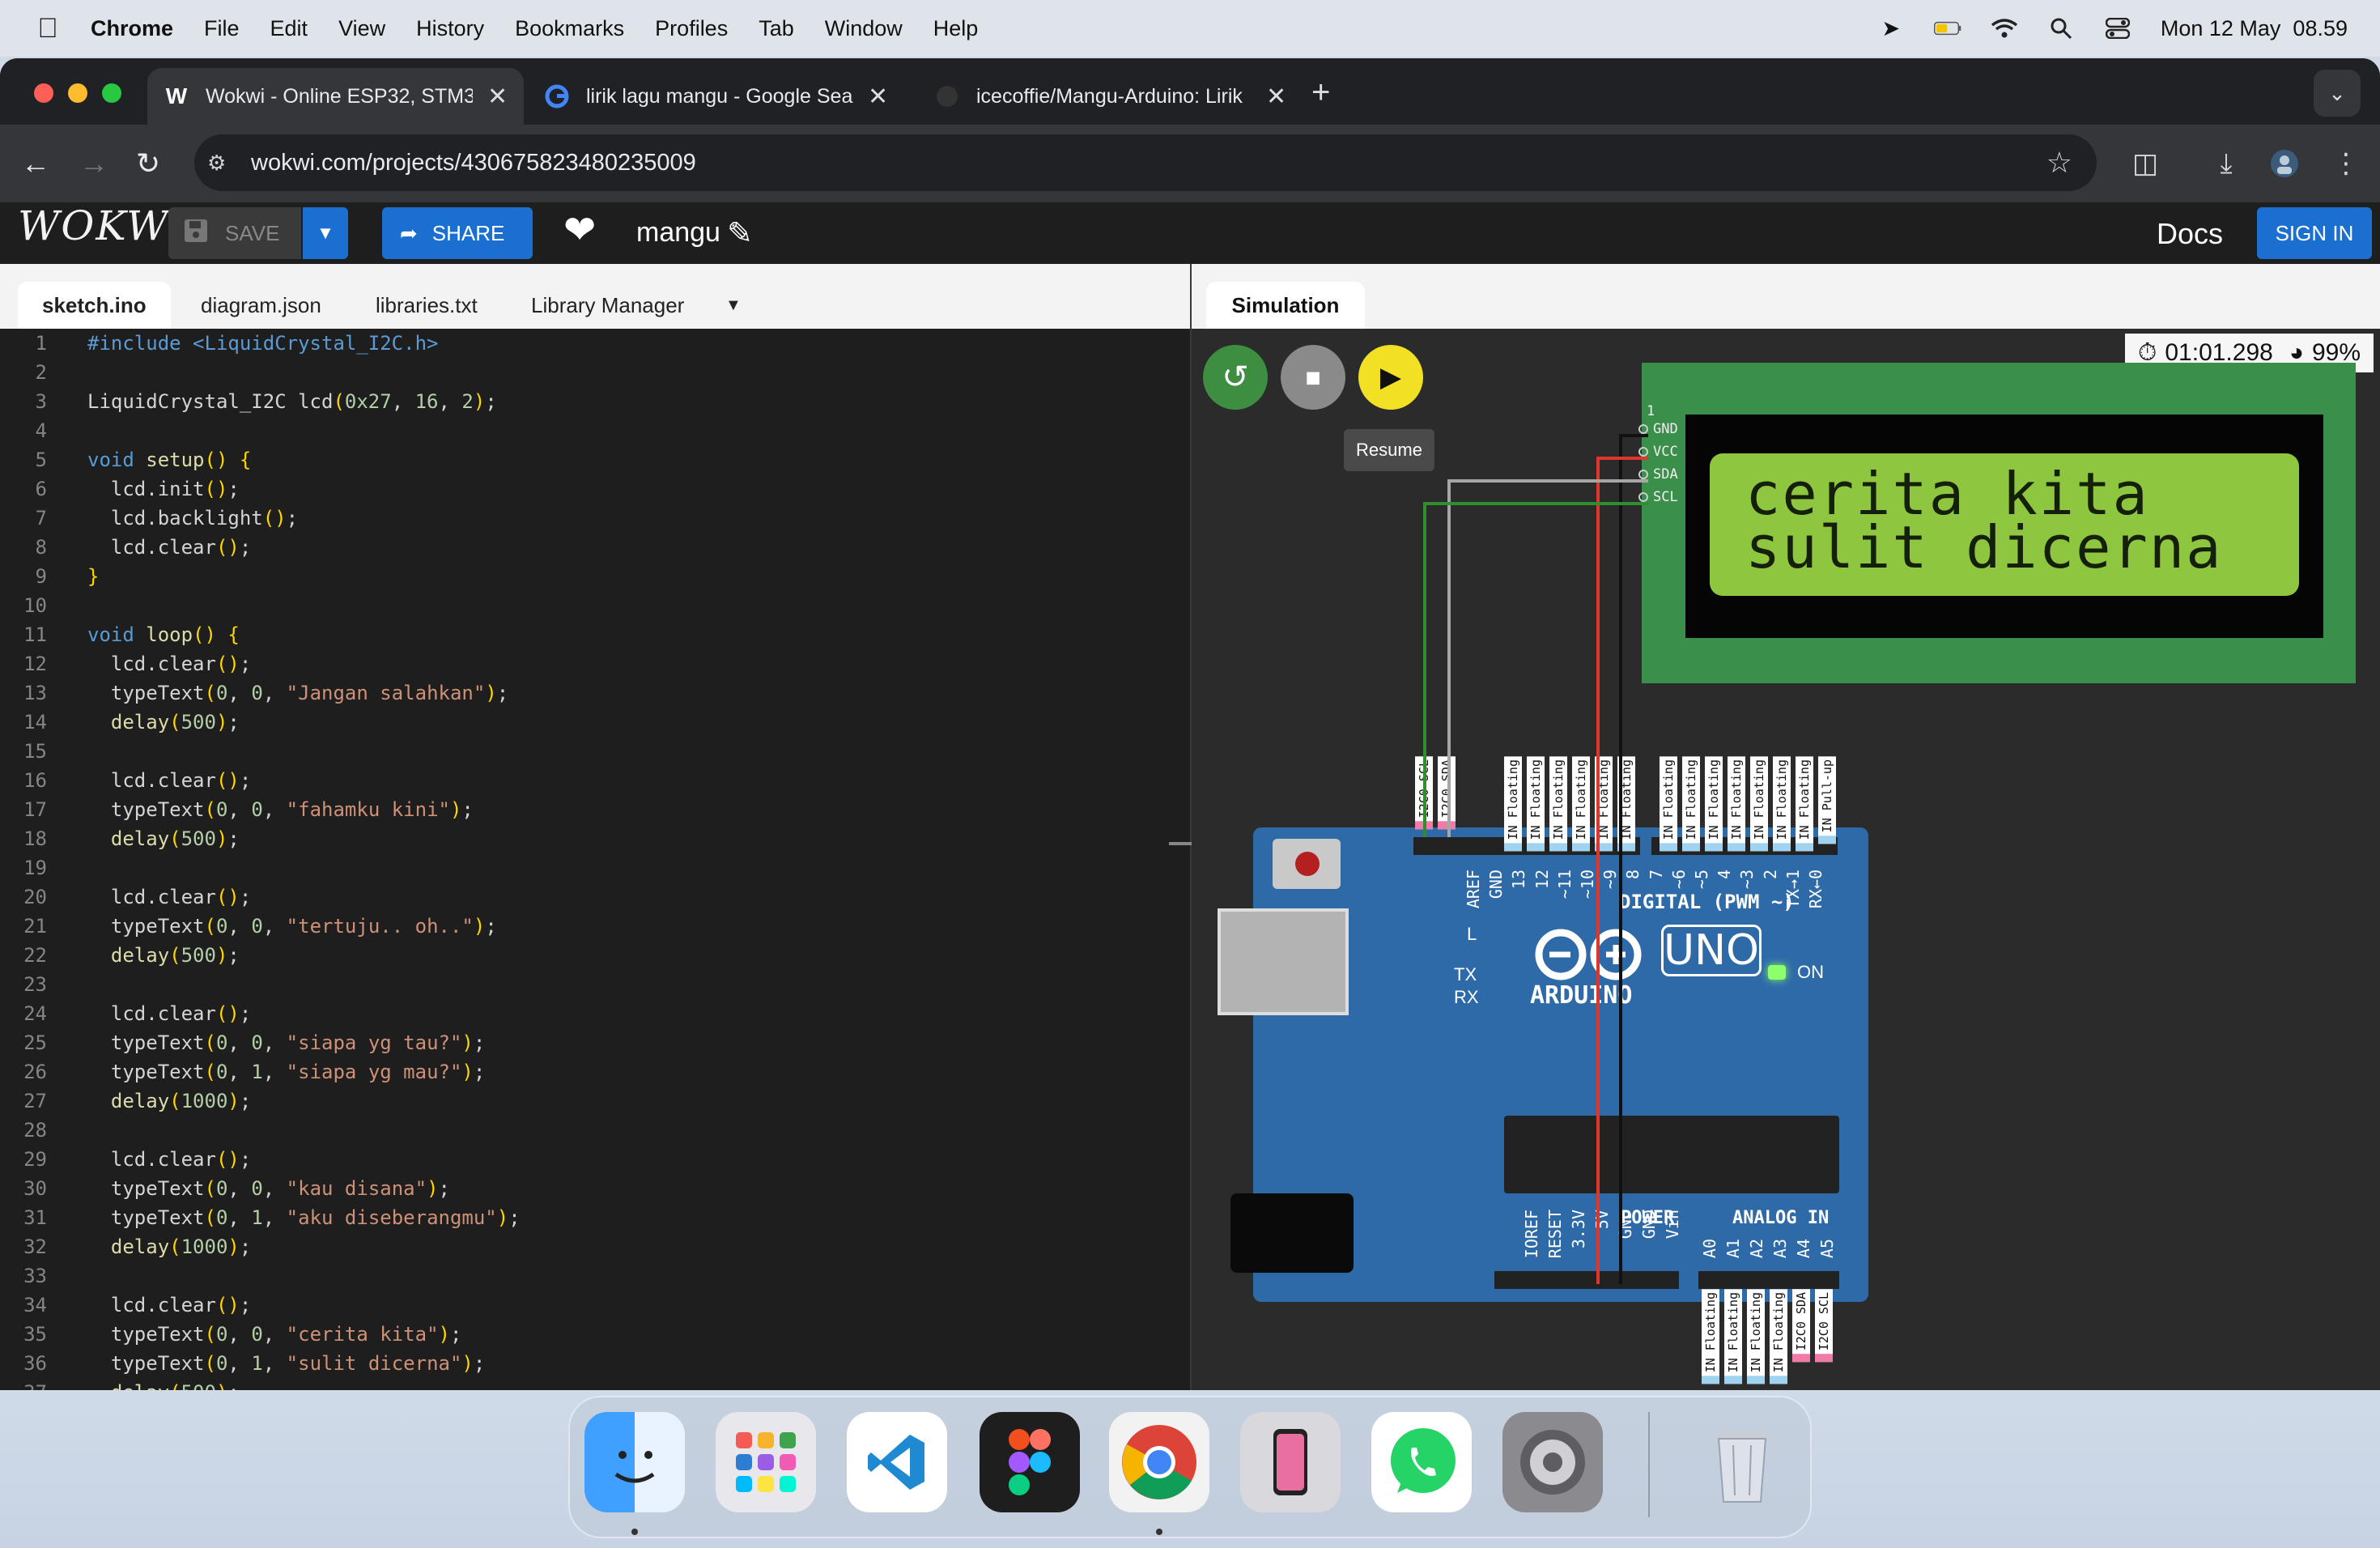 The width and height of the screenshot is (2380, 1548). What do you see at coordinates (583, 693) in the screenshot?
I see `code-line: 13 typeText(0, 0, "Jangan salahkan");` at bounding box center [583, 693].